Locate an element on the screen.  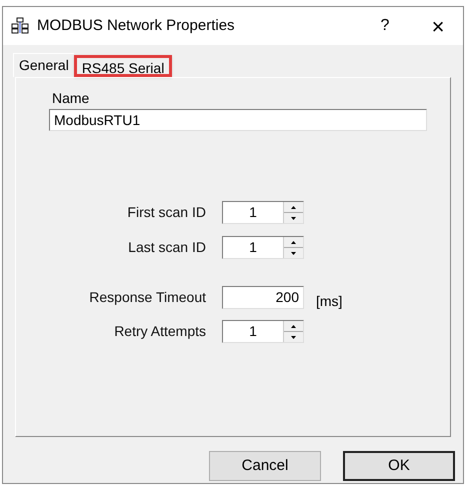
window-title: MODBUS Network Properties is located at coordinates (136, 26).